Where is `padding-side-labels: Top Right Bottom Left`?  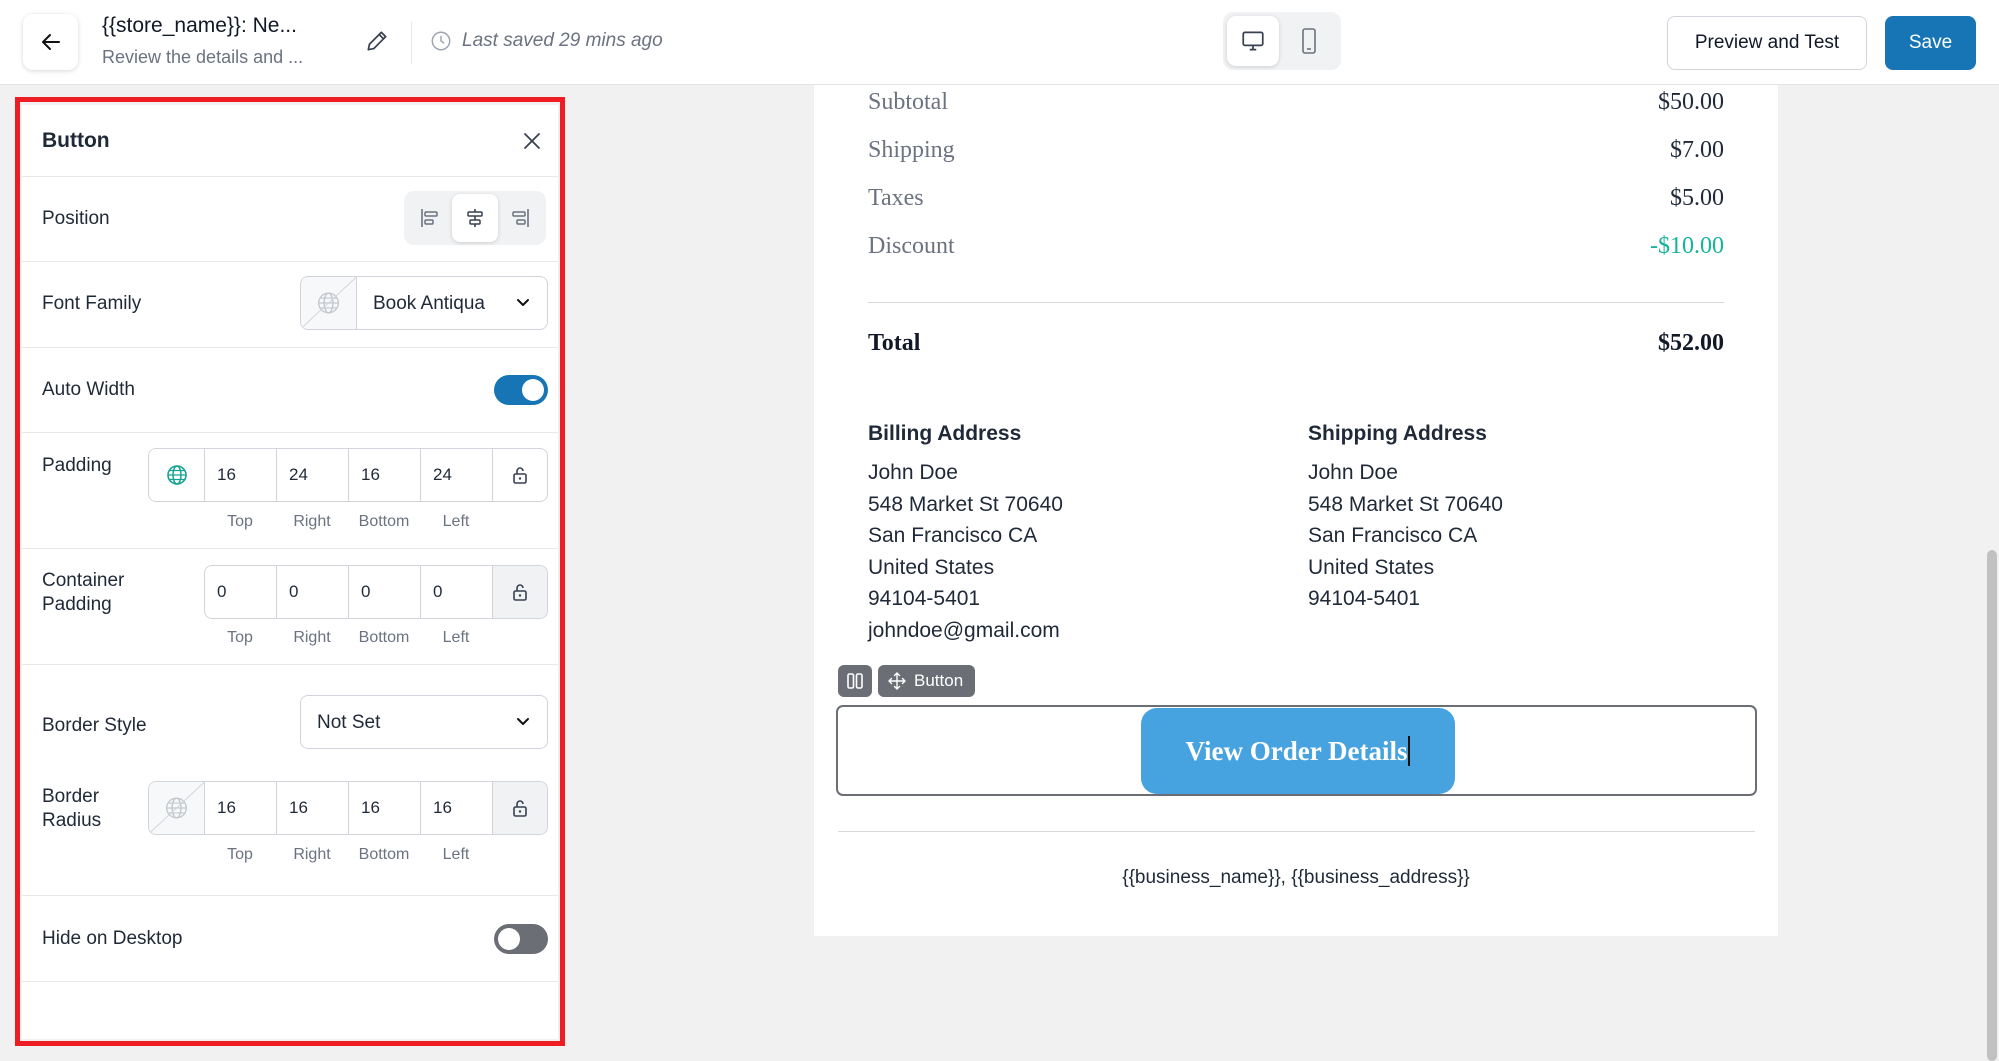 padding-side-labels: Top Right Bottom Left is located at coordinates (348, 522).